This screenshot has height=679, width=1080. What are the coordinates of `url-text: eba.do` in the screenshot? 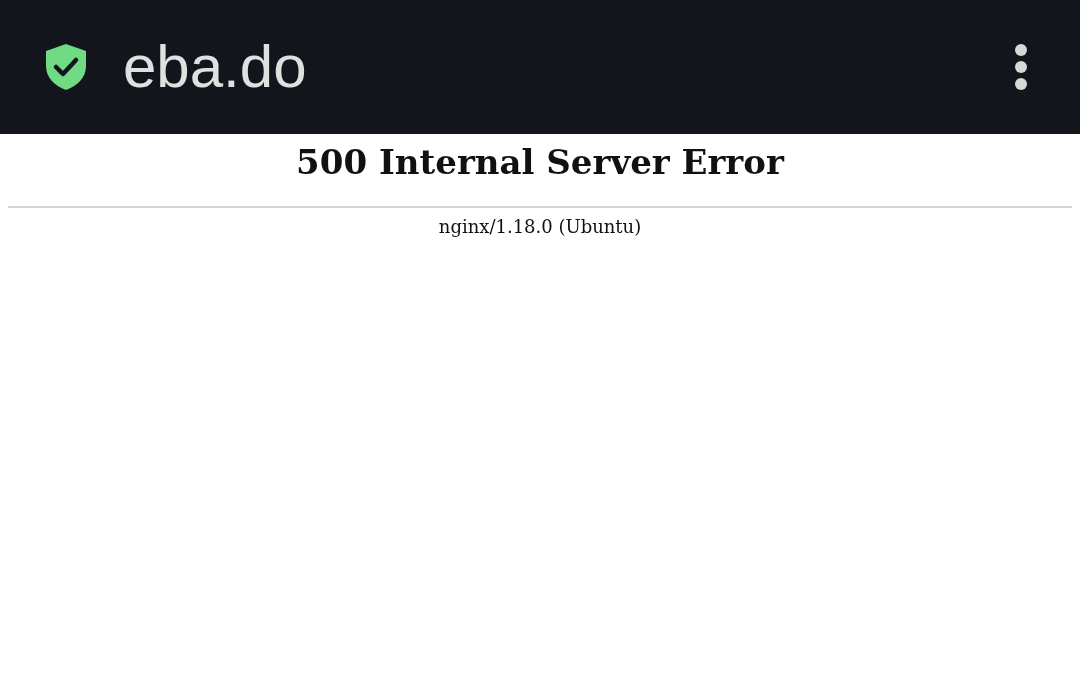 It's located at (568, 67).